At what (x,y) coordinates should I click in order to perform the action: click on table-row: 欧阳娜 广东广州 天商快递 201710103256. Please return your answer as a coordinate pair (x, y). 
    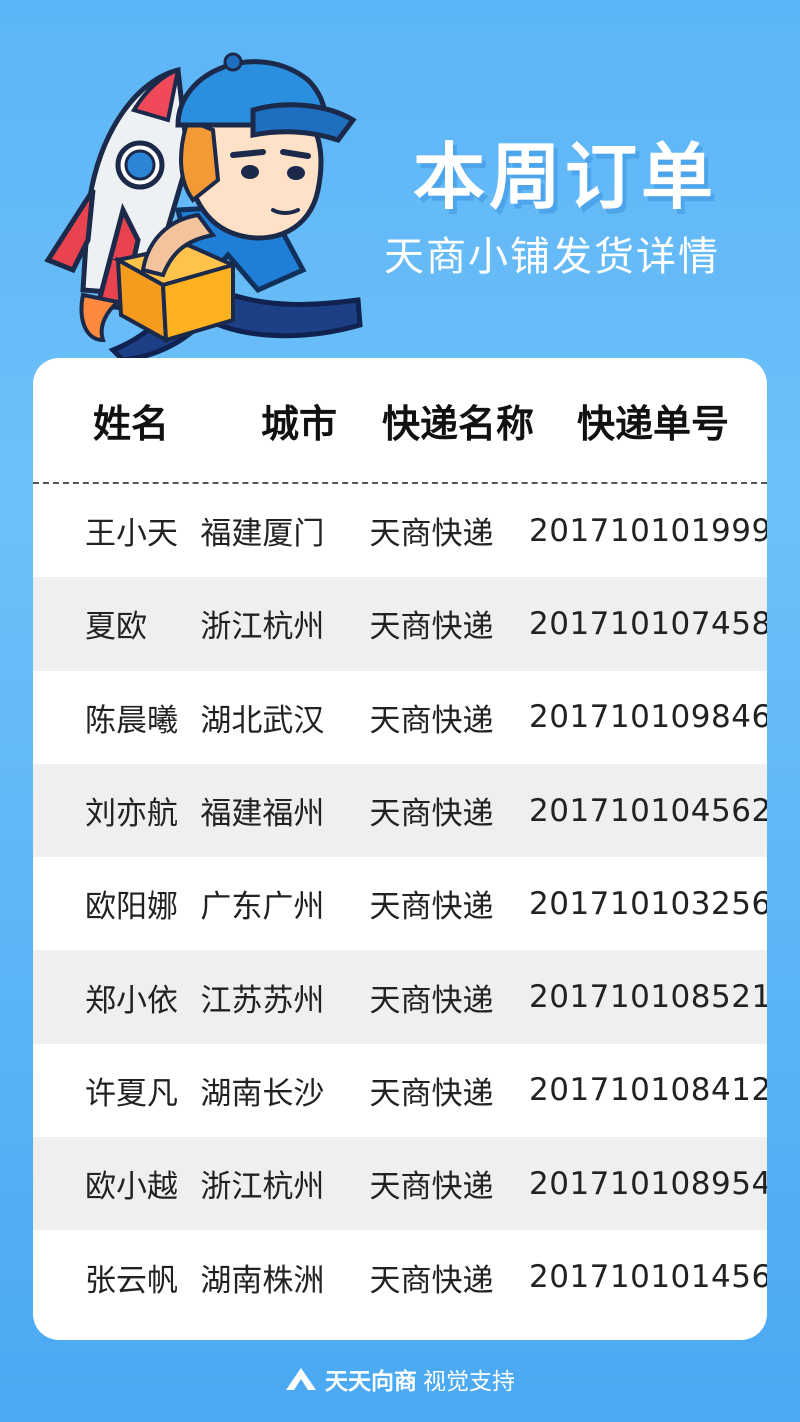
    Looking at the image, I should click on (400, 903).